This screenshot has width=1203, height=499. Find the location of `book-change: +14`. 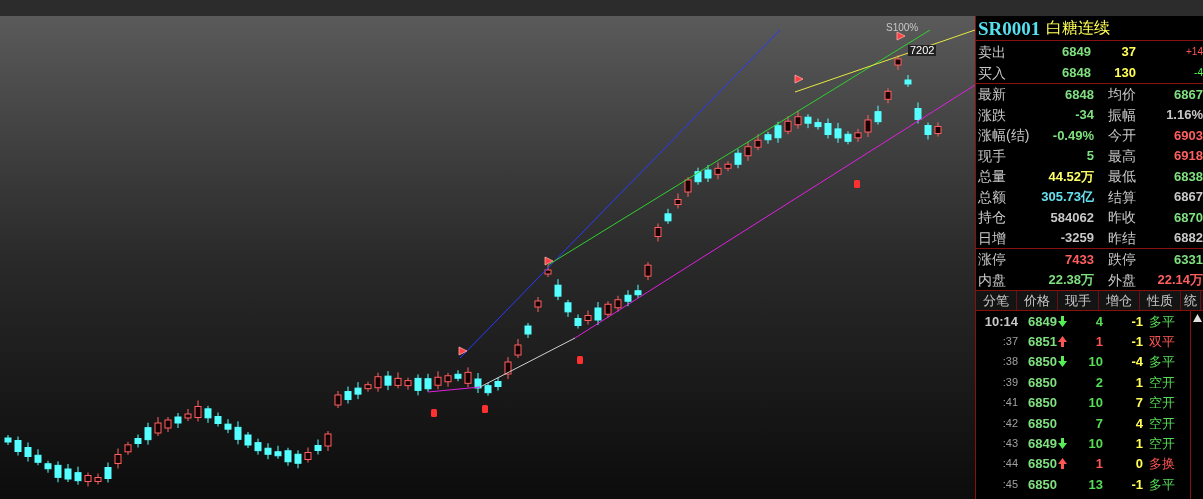

book-change: +14 is located at coordinates (1194, 51).